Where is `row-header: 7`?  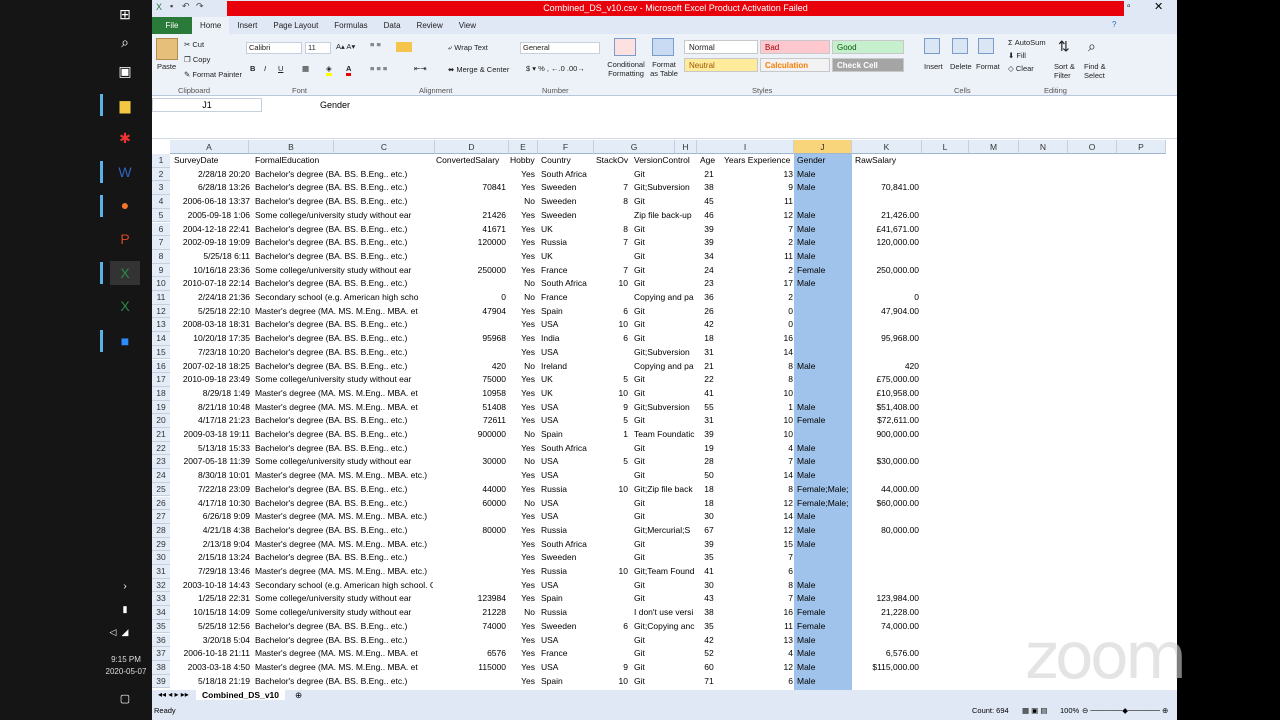 row-header: 7 is located at coordinates (161, 243).